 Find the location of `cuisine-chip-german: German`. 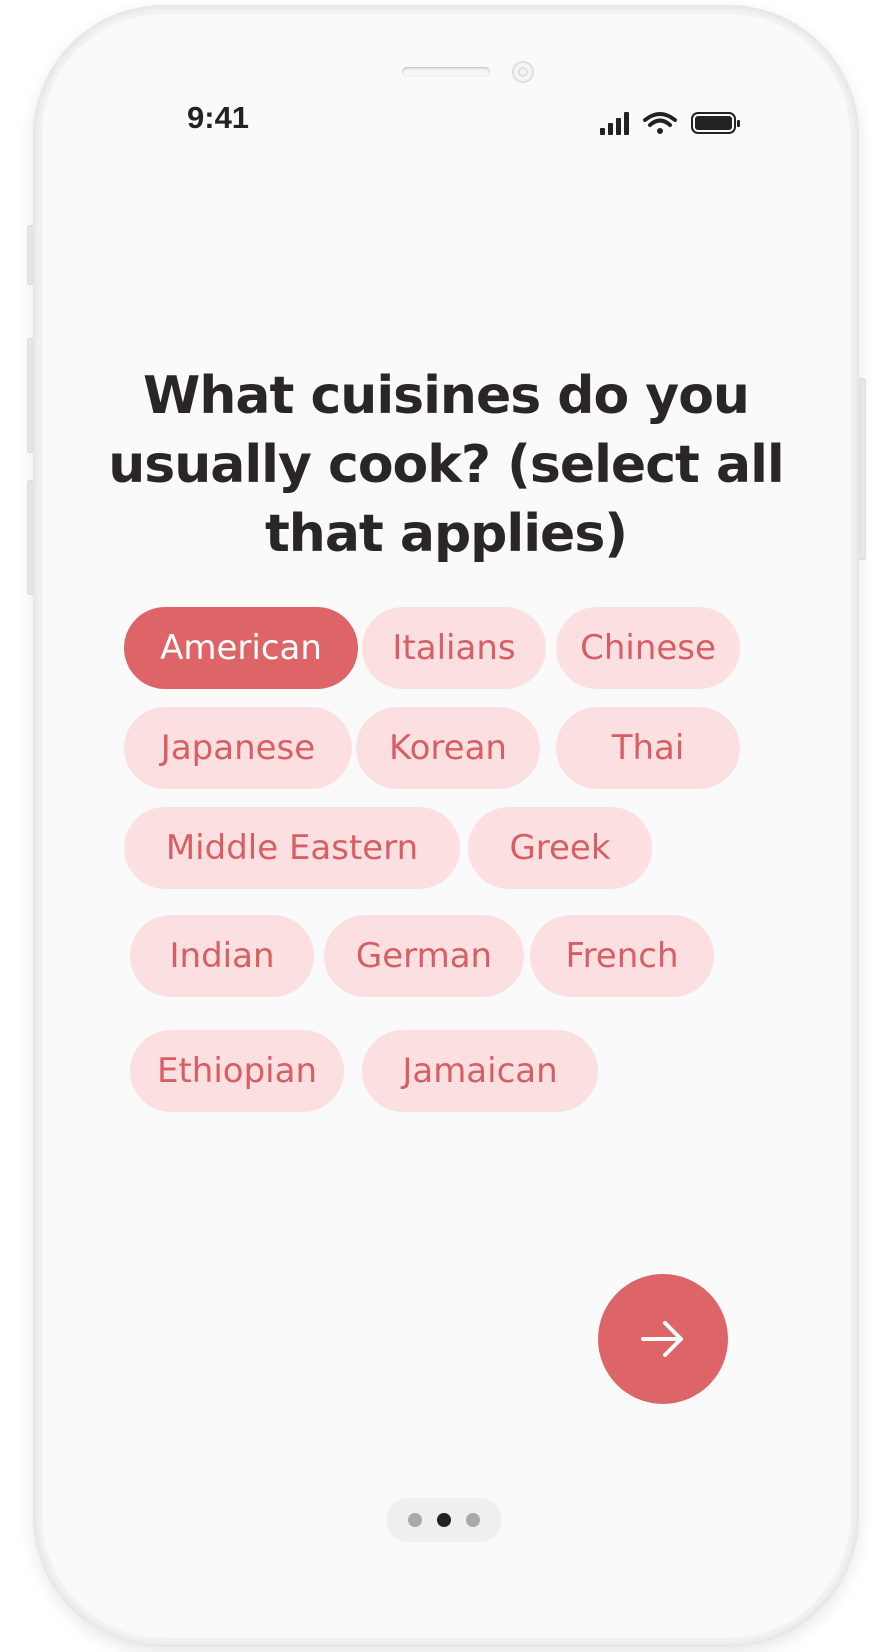

cuisine-chip-german: German is located at coordinates (424, 956).